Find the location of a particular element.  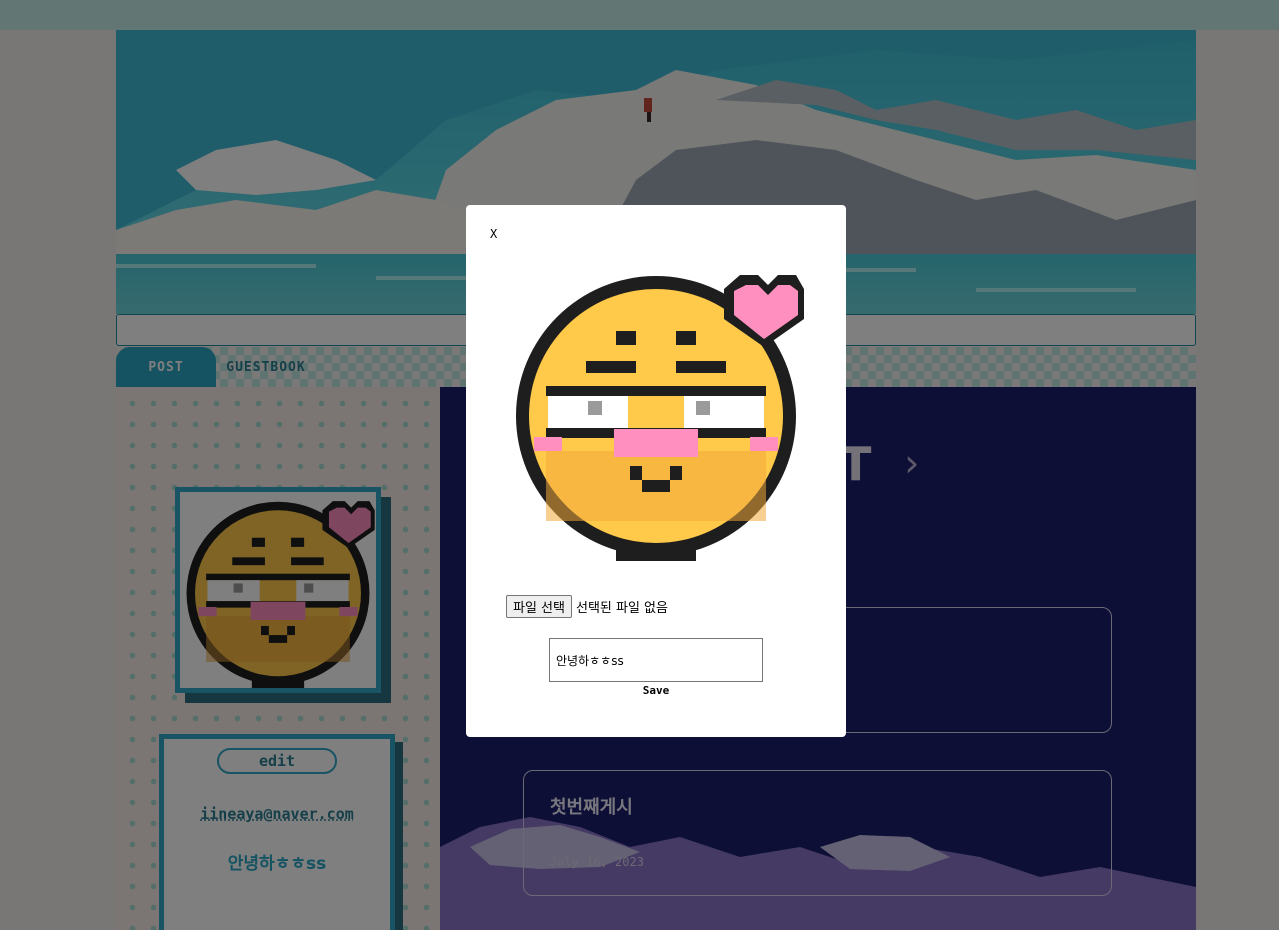

bio-input is located at coordinates (656, 660).